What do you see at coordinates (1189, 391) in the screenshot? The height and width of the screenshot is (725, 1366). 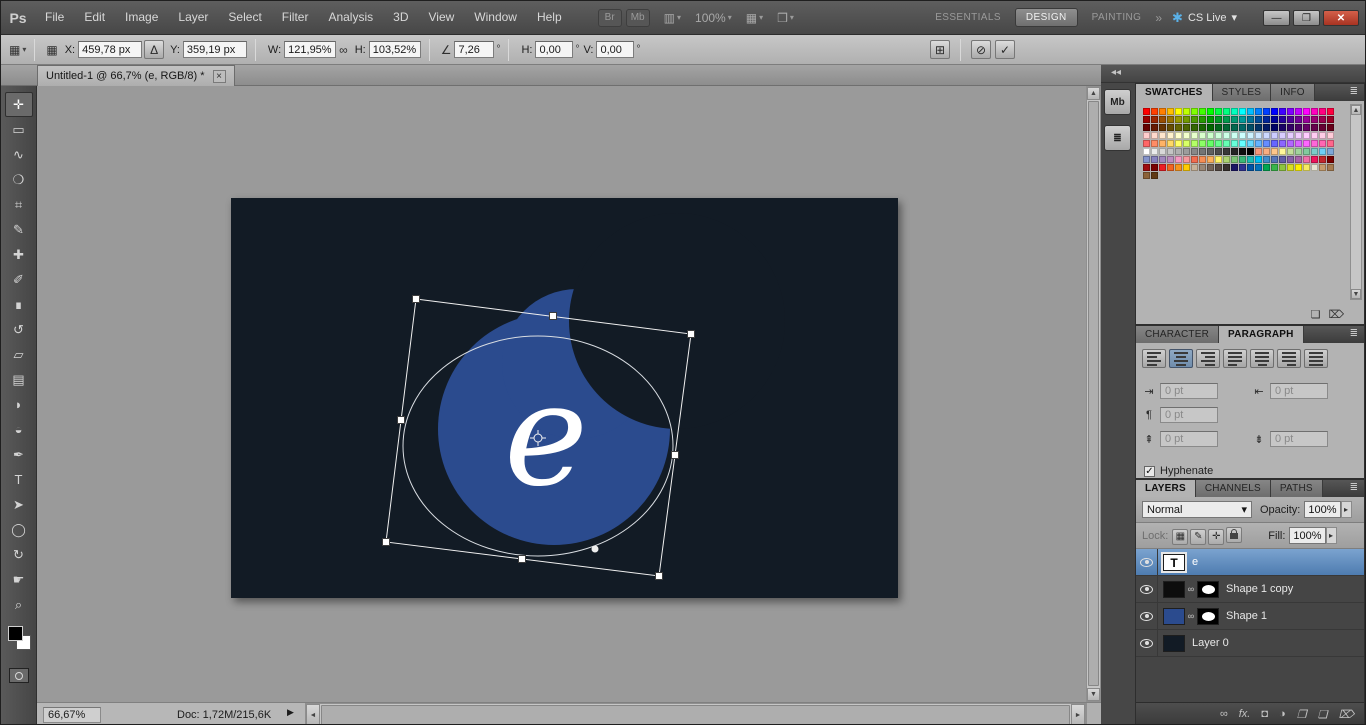 I see `indent-left-field: 0 pt` at bounding box center [1189, 391].